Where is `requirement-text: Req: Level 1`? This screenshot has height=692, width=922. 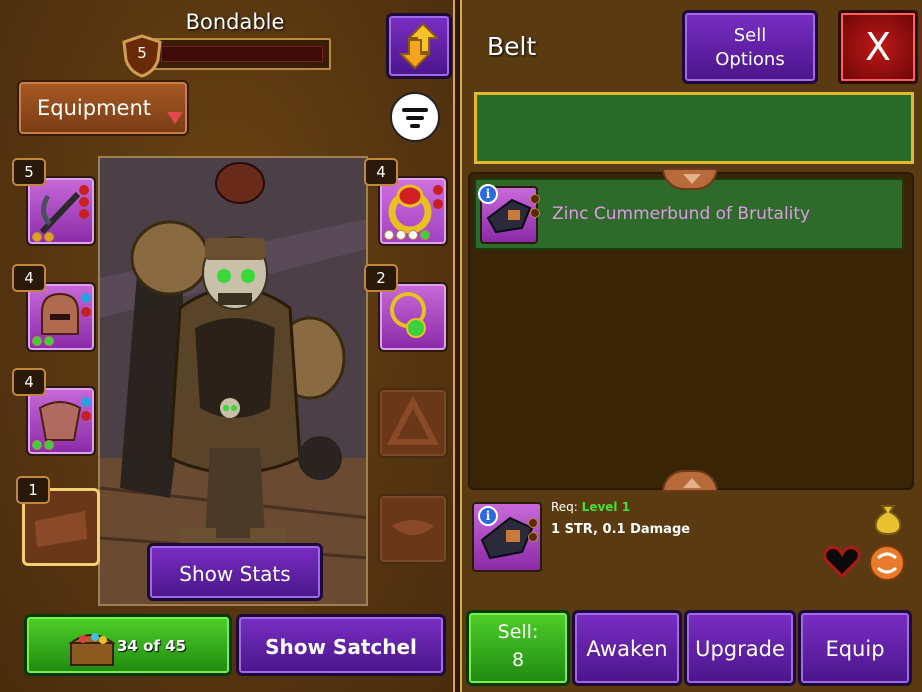 requirement-text: Req: Level 1 is located at coordinates (590, 507).